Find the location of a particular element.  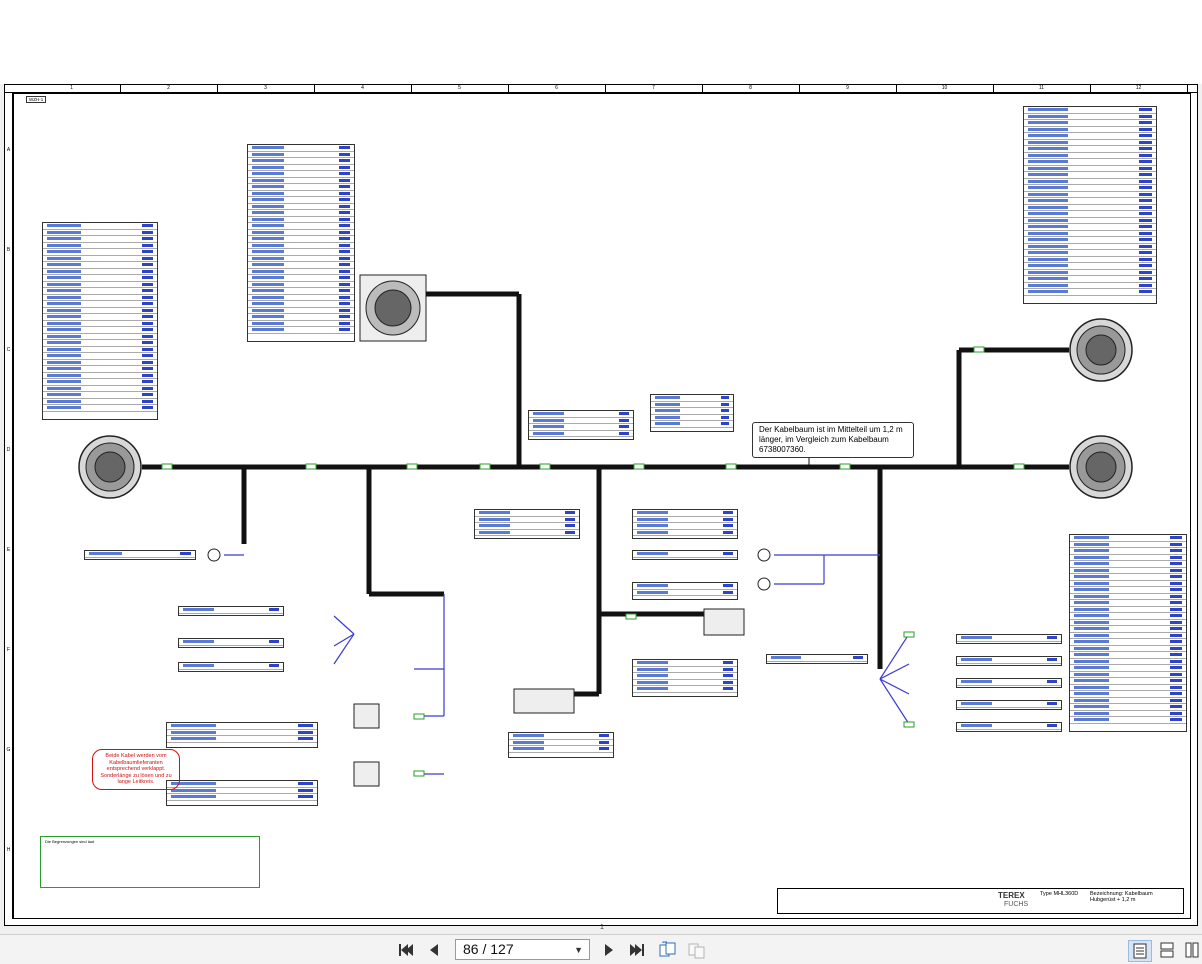

pin-table-x2 is located at coordinates (301, 243).